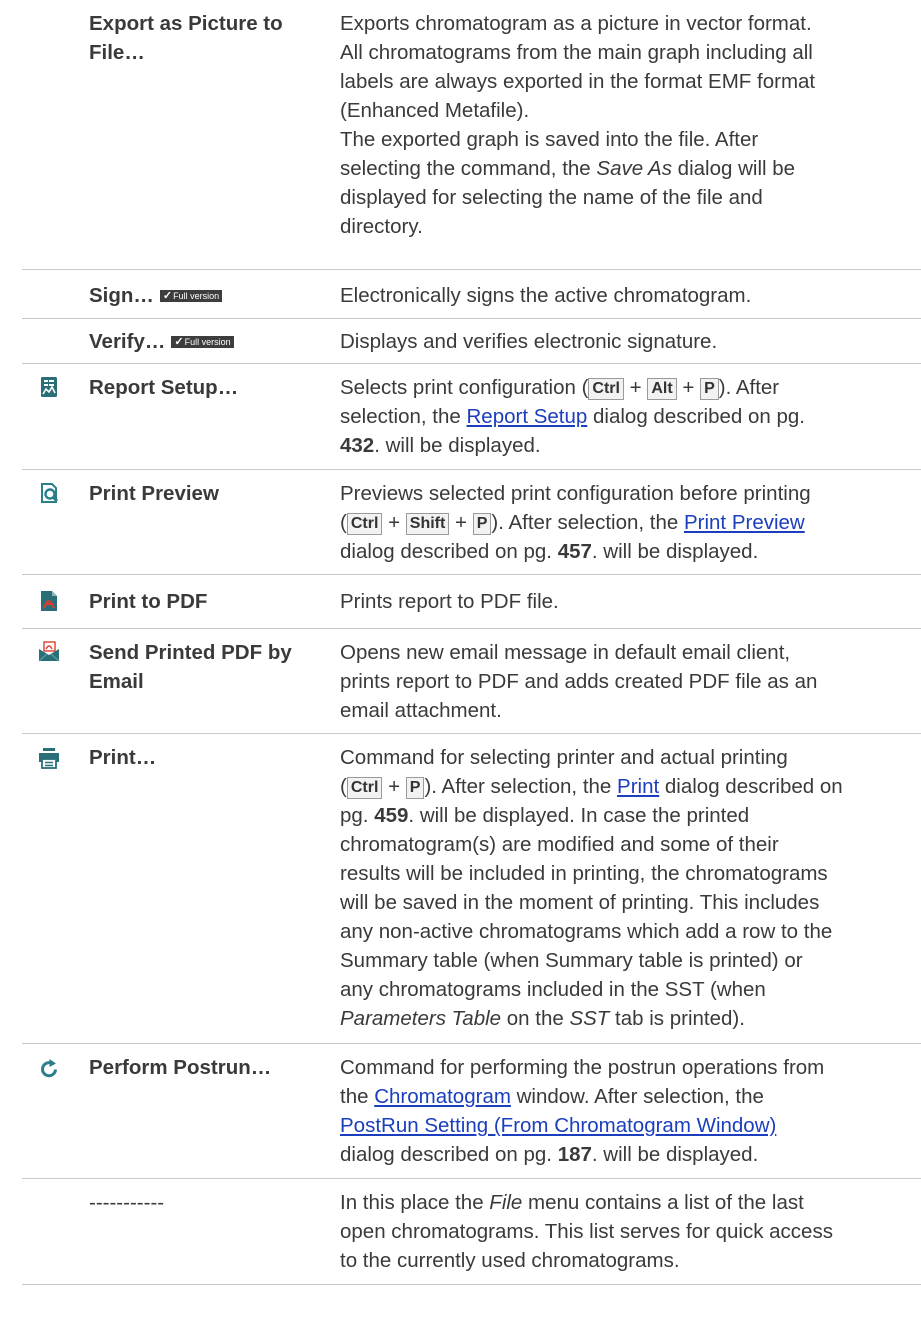 The image size is (921, 1317). I want to click on desc-text: Selects print configuration (, so click(464, 387).